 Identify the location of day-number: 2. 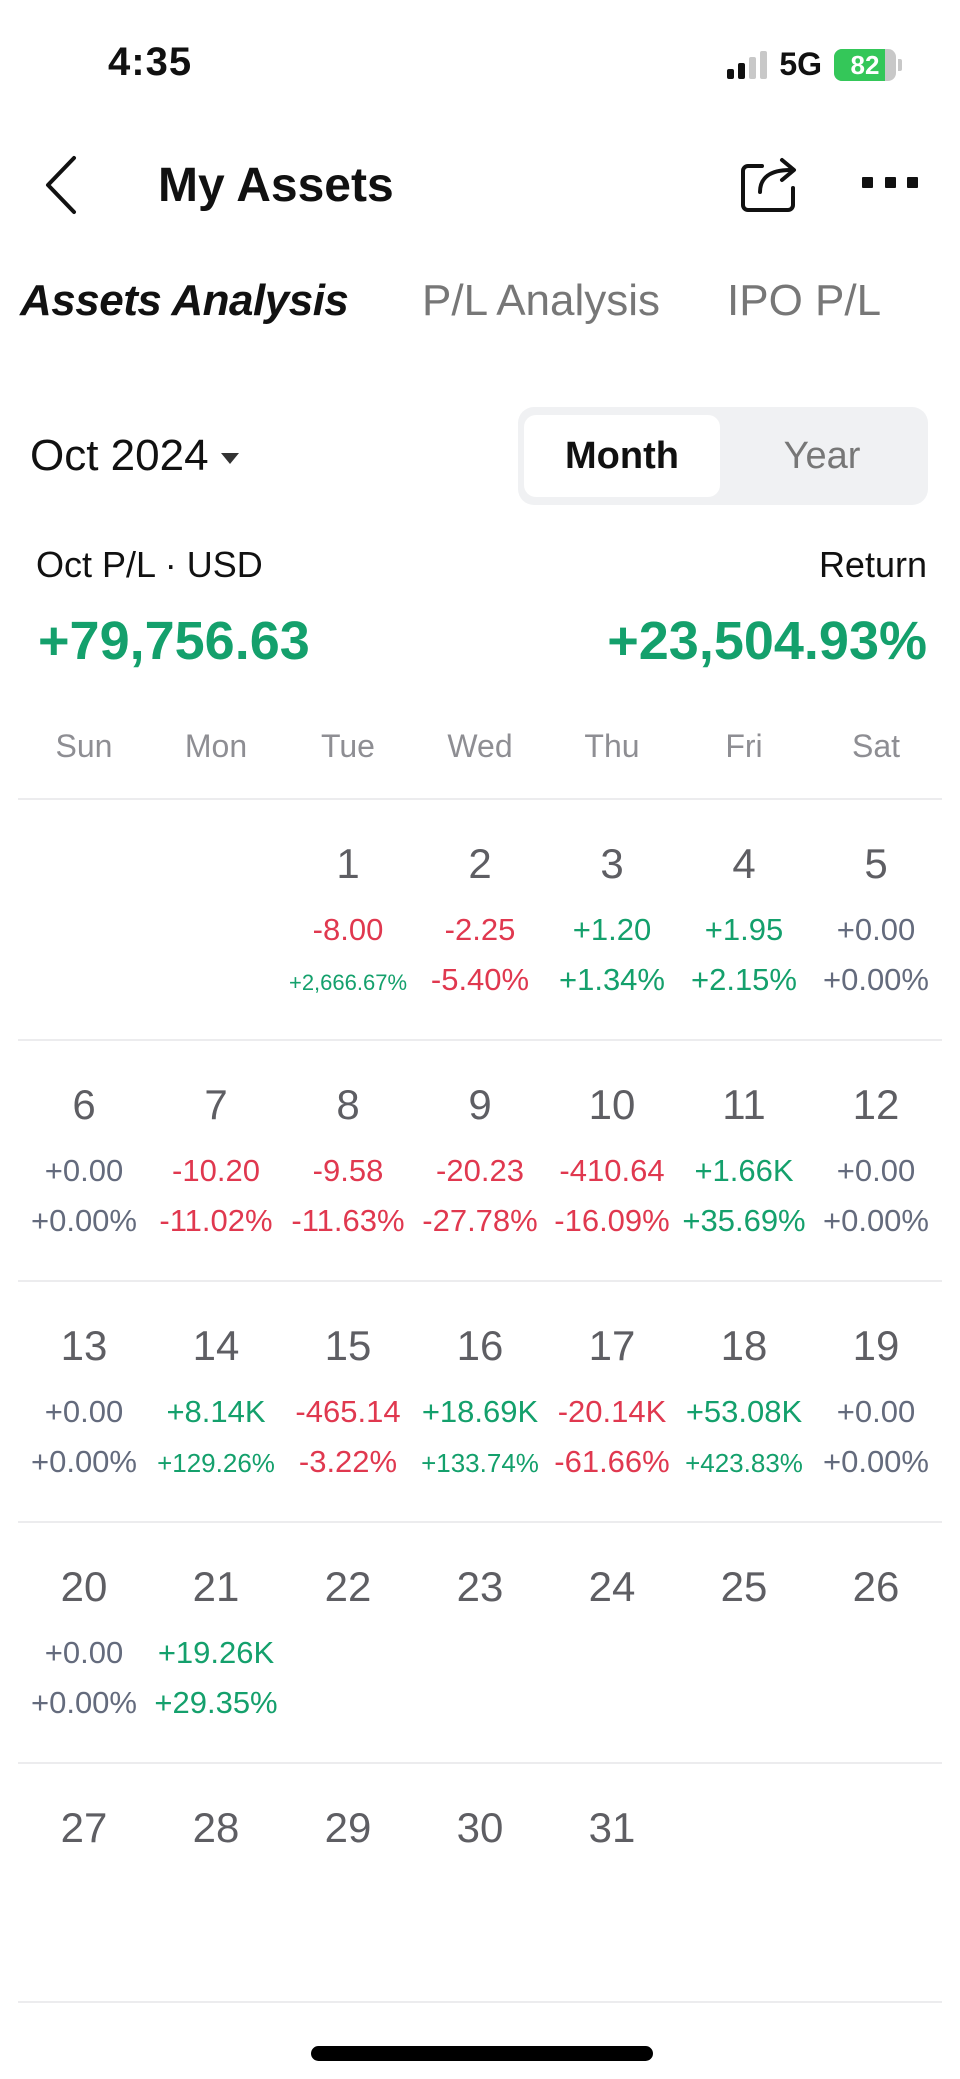
(480, 863).